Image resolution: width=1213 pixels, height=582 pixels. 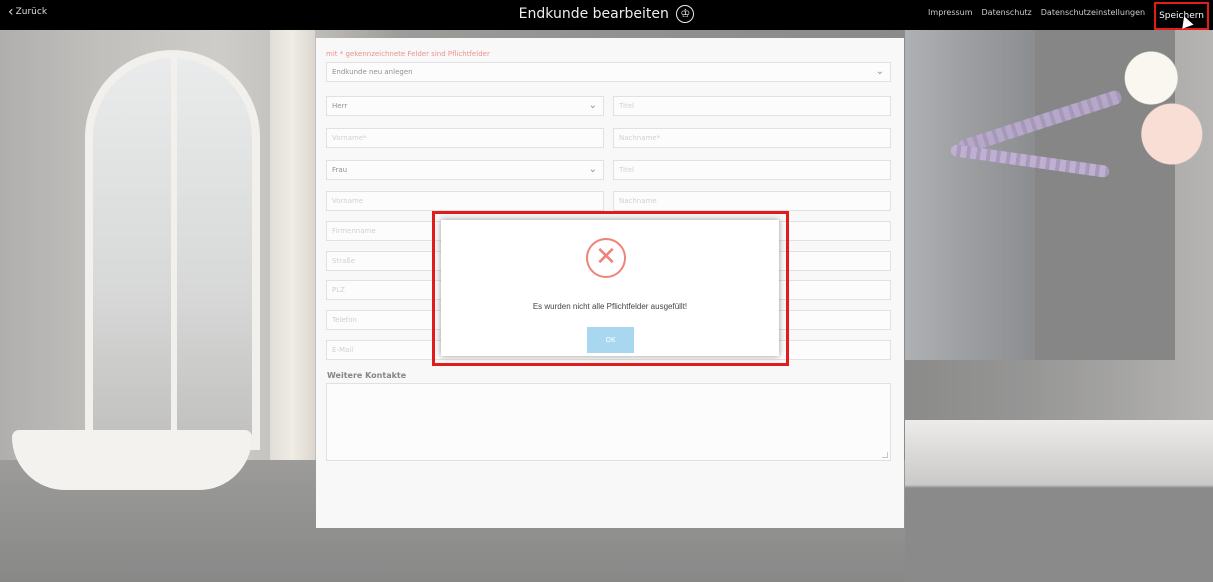 What do you see at coordinates (1093, 19) in the screenshot?
I see `nav-datenschutzeinstellungen: Datenschutzeinstellungen` at bounding box center [1093, 19].